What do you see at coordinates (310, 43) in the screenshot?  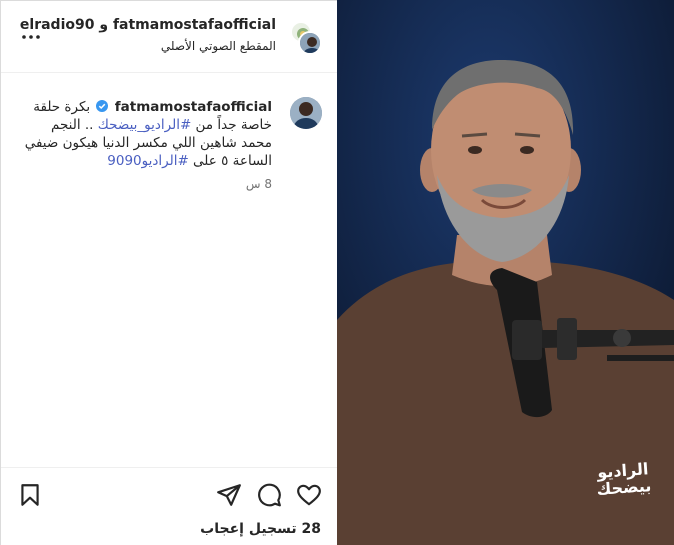 I see `avatar-fatmamostafa` at bounding box center [310, 43].